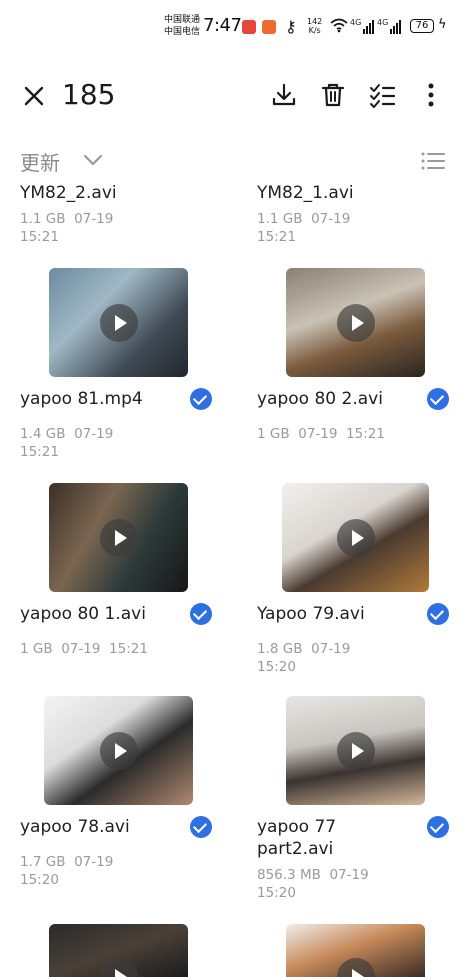 Image resolution: width=474 pixels, height=977 pixels. Describe the element at coordinates (433, 161) in the screenshot. I see `list-view-icon` at that location.